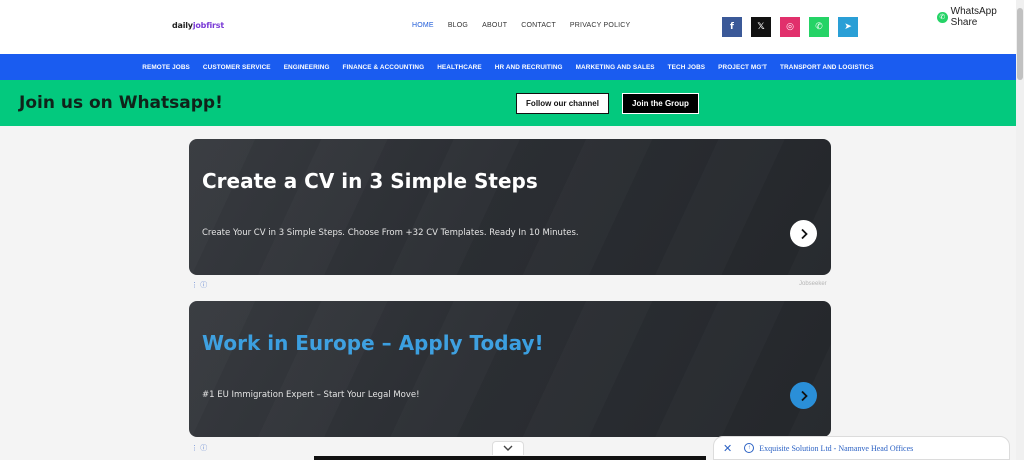 The height and width of the screenshot is (460, 1024). What do you see at coordinates (458, 25) in the screenshot?
I see `nav-blog: BLOG` at bounding box center [458, 25].